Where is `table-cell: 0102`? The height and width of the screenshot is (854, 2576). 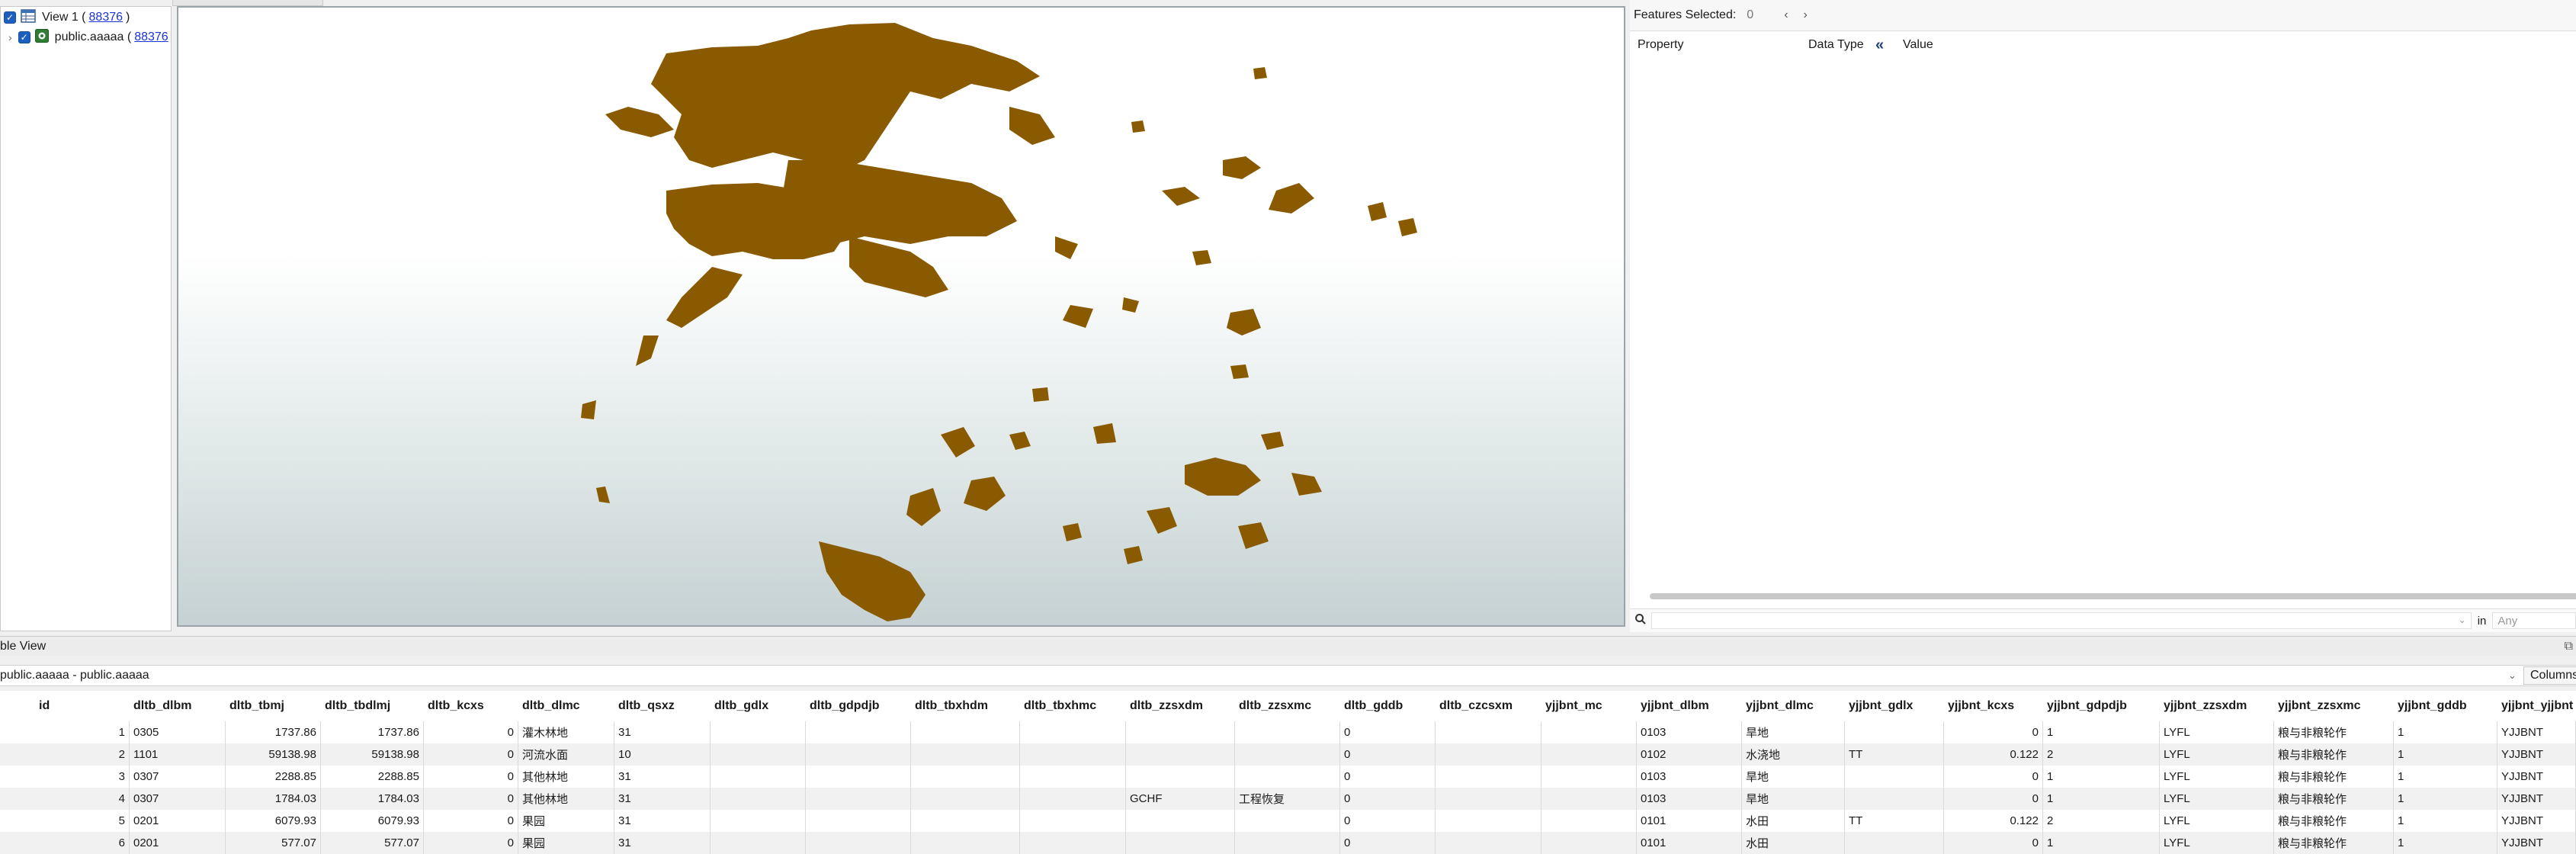 table-cell: 0102 is located at coordinates (1689, 754).